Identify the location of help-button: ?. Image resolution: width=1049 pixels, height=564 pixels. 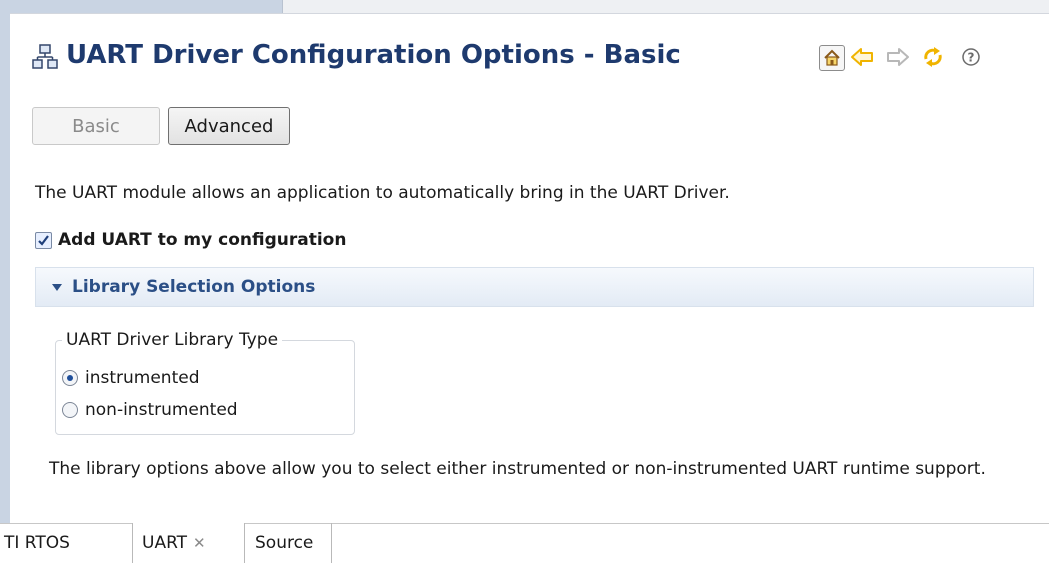
(971, 57).